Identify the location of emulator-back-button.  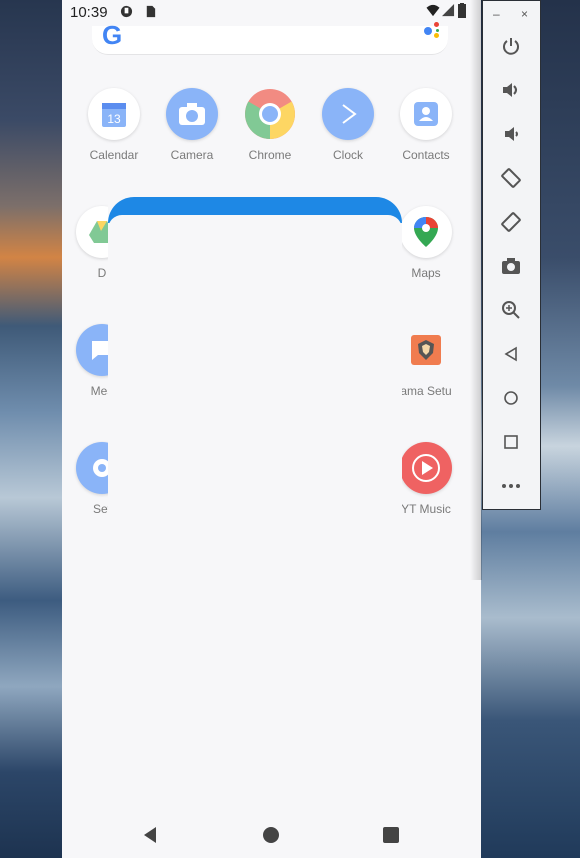
(511, 354).